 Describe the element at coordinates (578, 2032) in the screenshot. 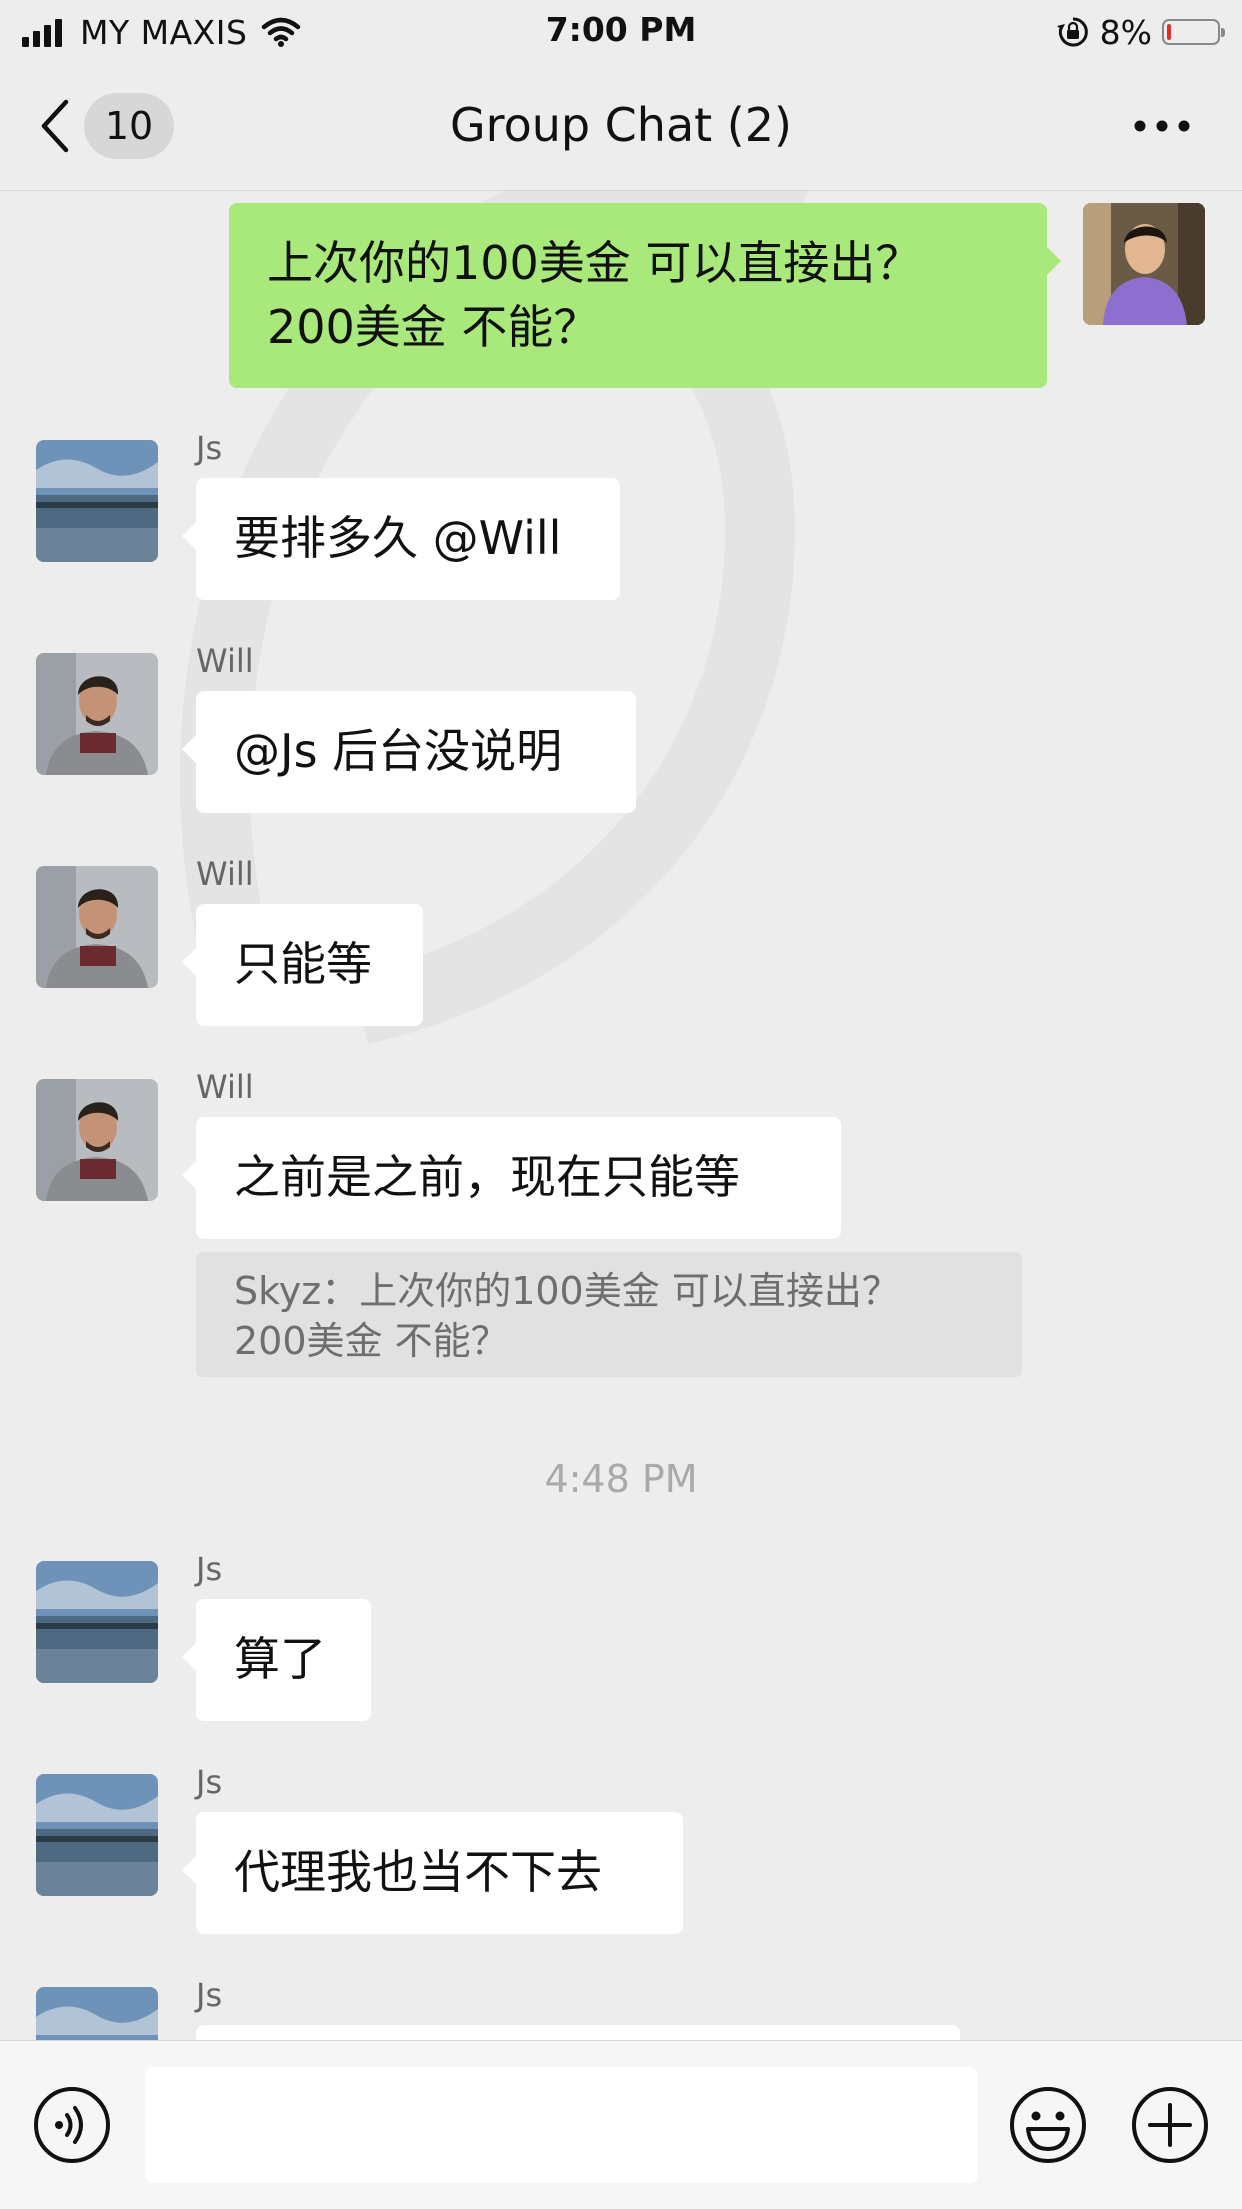

I see `incoming-message-bubble` at that location.